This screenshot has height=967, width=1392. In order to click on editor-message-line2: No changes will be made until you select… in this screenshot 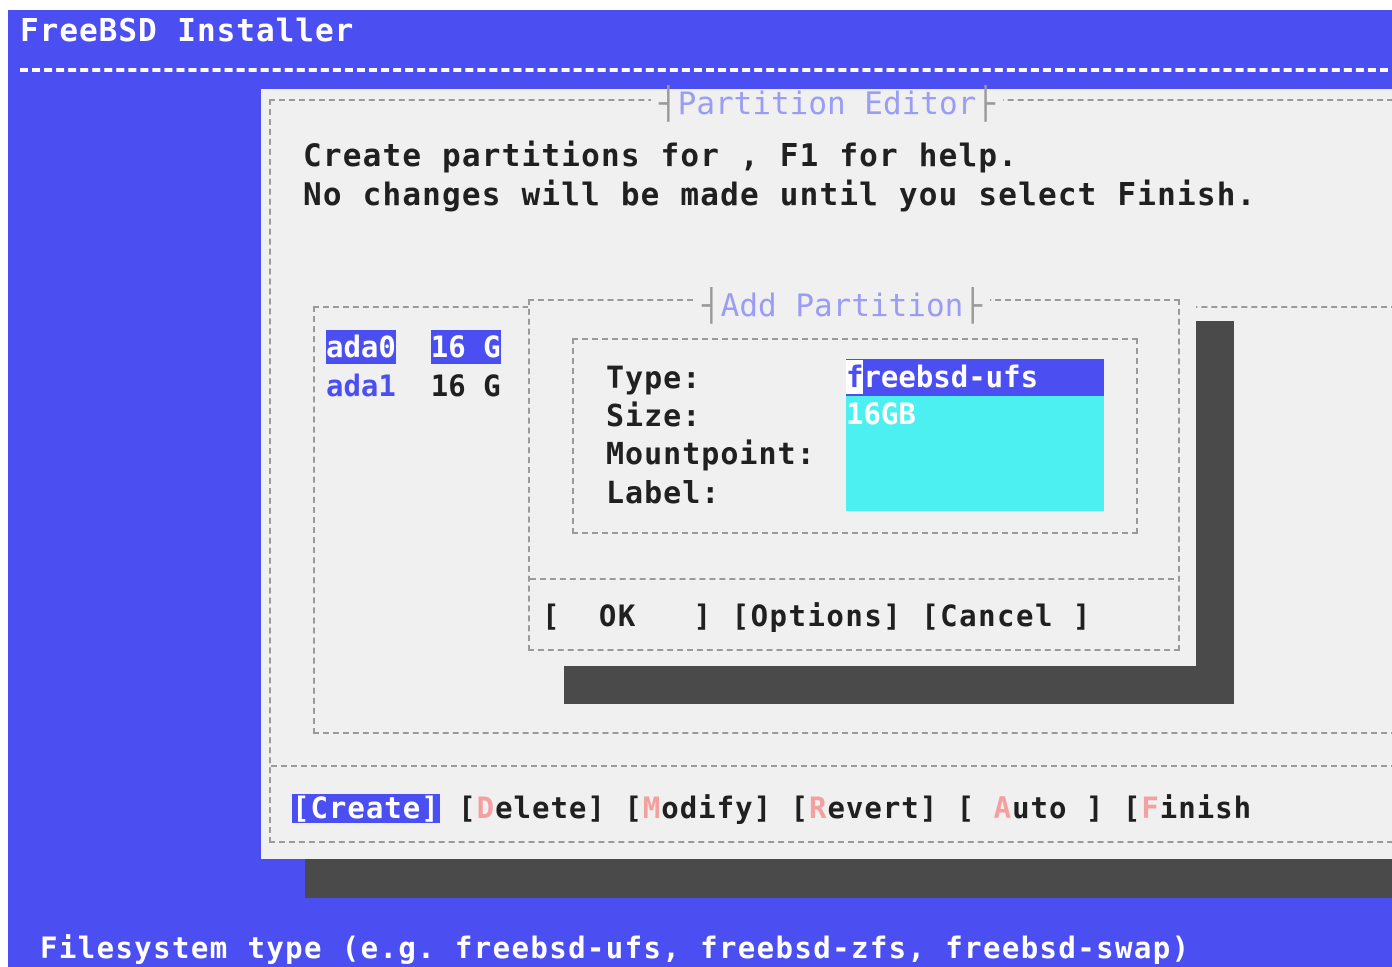, I will do `click(780, 195)`.